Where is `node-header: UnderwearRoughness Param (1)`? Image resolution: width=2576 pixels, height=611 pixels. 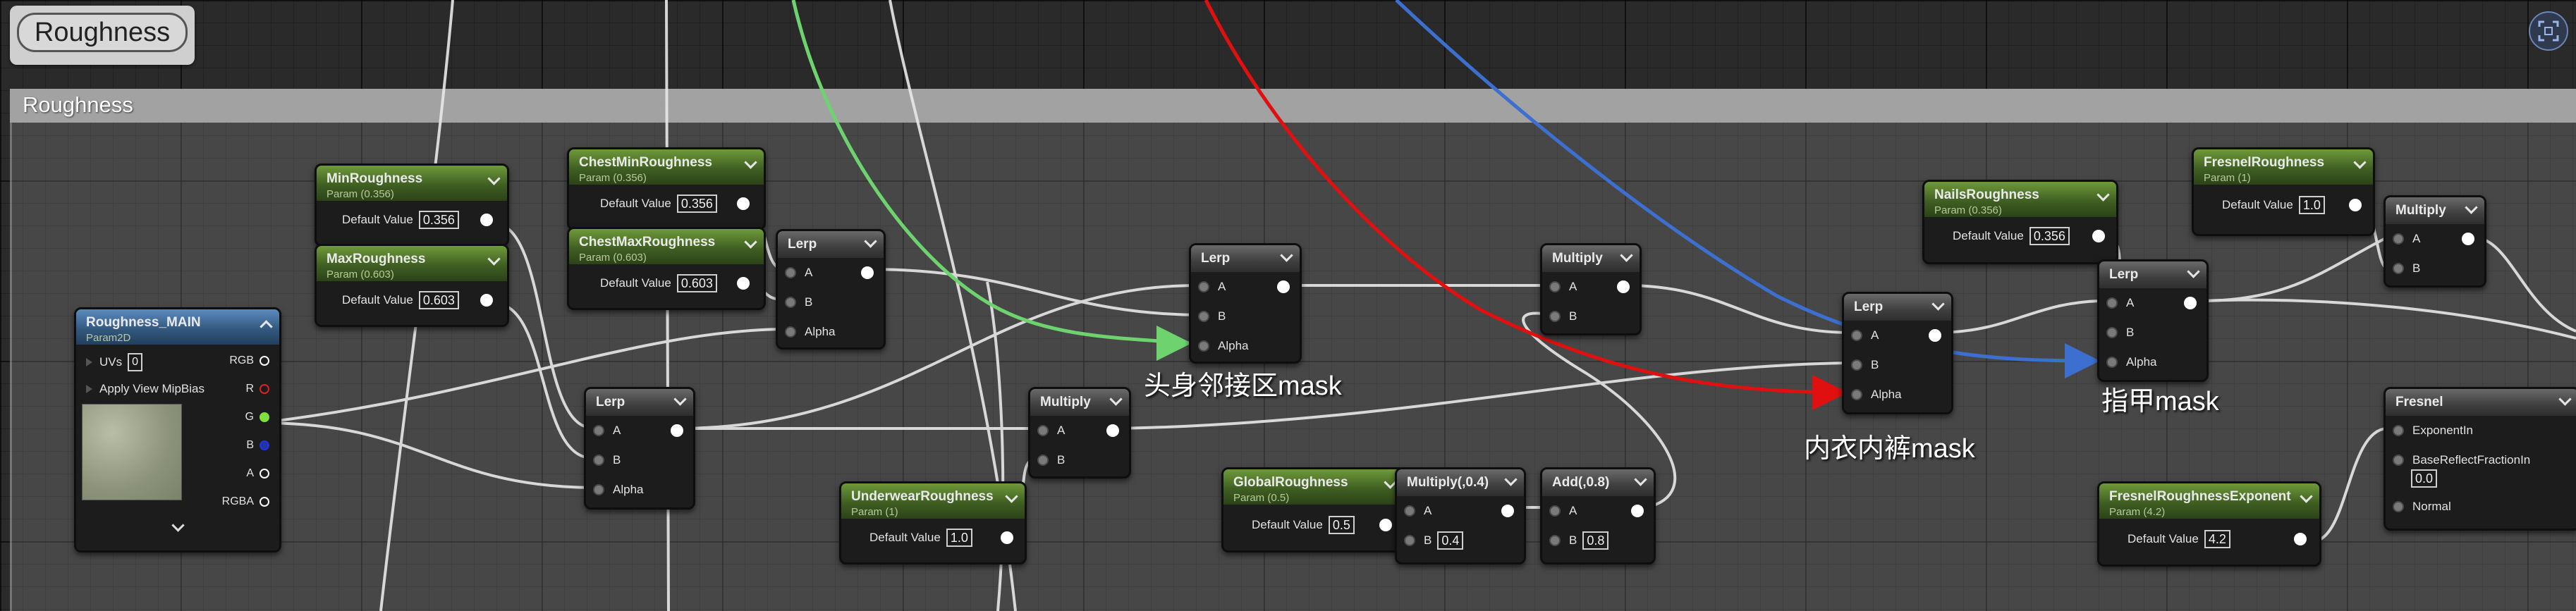
node-header: UnderwearRoughness Param (1) is located at coordinates (933, 501).